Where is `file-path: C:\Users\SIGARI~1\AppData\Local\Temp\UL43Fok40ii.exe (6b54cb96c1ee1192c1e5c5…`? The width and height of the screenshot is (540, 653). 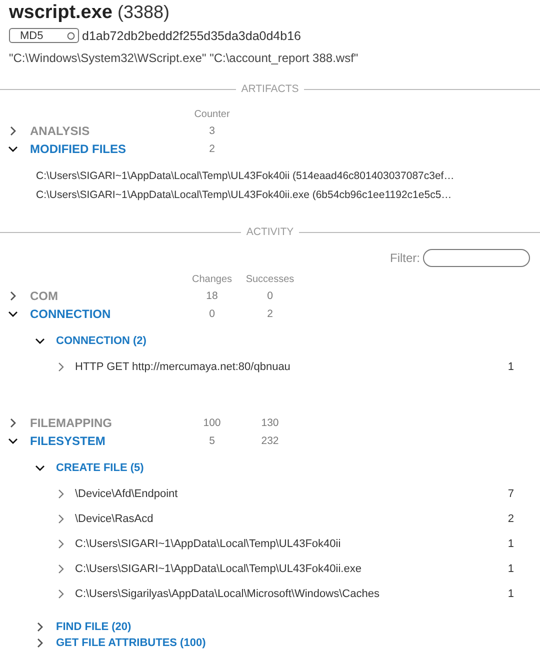 file-path: C:\Users\SIGARI~1\AppData\Local\Temp\UL43Fok40ii.exe (6b54cb96c1ee1192c1e5c5… is located at coordinates (244, 195).